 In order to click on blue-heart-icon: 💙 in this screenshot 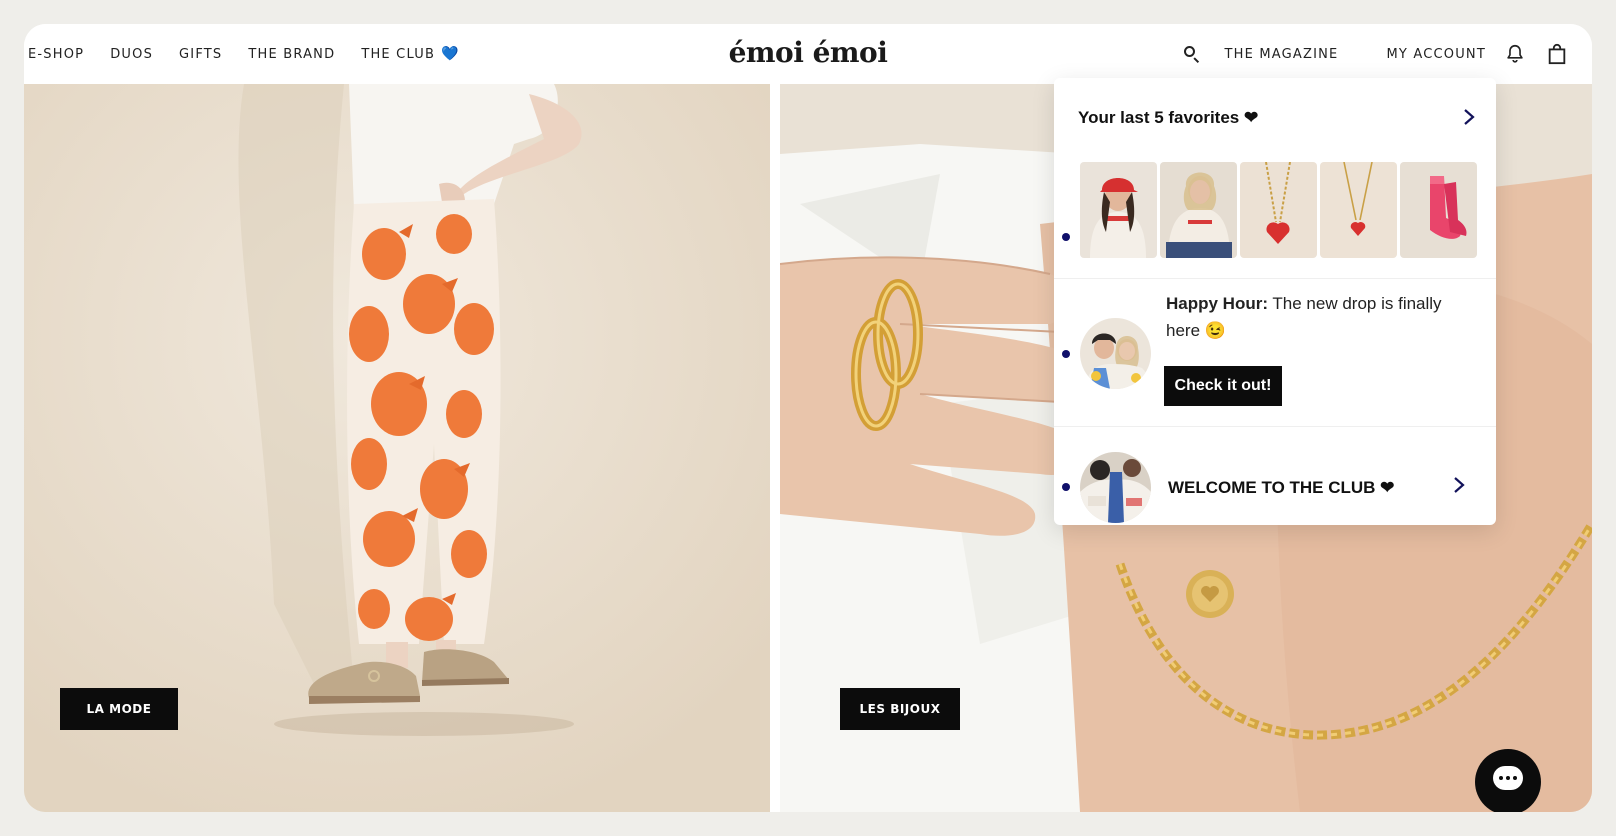, I will do `click(450, 54)`.